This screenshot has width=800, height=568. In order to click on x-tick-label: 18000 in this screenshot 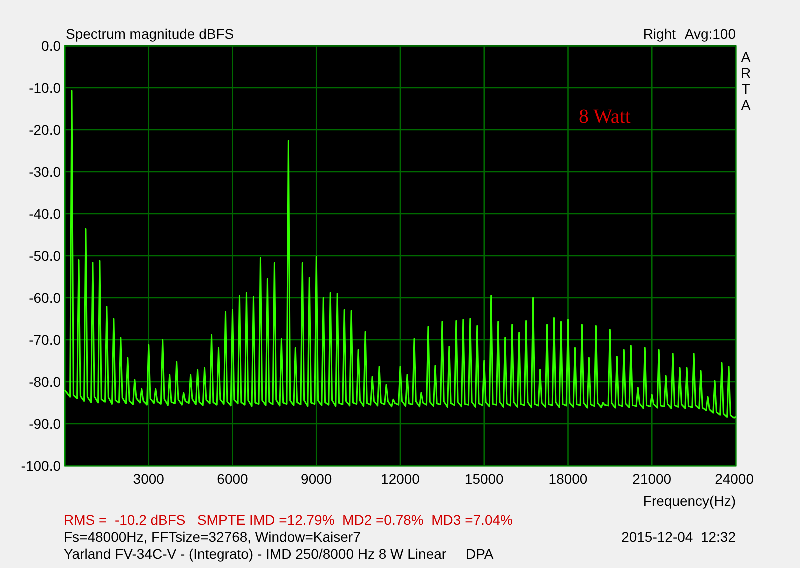, I will do `click(568, 479)`.